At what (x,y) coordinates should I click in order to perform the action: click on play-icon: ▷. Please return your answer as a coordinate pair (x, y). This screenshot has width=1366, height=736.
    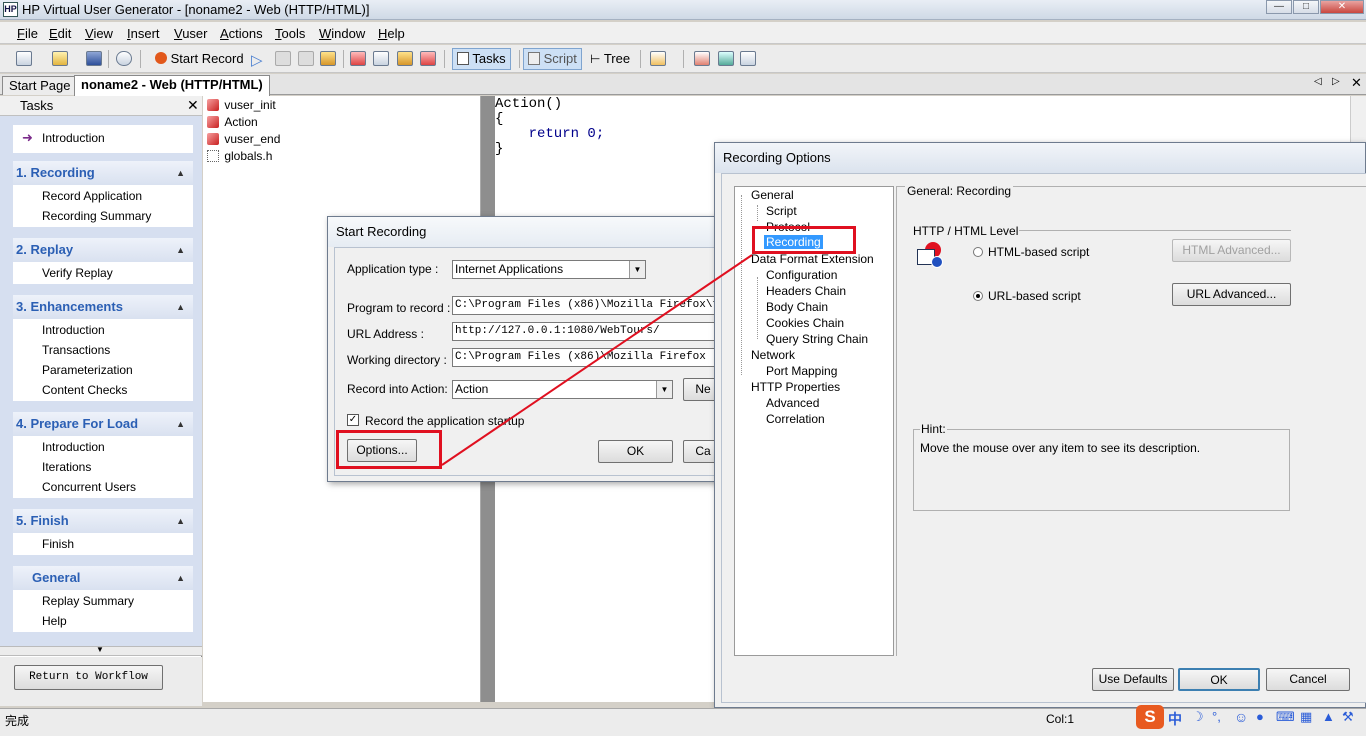
    Looking at the image, I should click on (257, 60).